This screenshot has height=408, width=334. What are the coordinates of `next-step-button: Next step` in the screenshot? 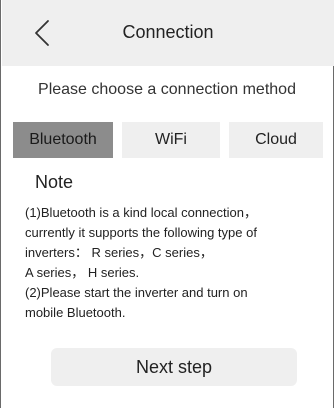 It's located at (174, 367).